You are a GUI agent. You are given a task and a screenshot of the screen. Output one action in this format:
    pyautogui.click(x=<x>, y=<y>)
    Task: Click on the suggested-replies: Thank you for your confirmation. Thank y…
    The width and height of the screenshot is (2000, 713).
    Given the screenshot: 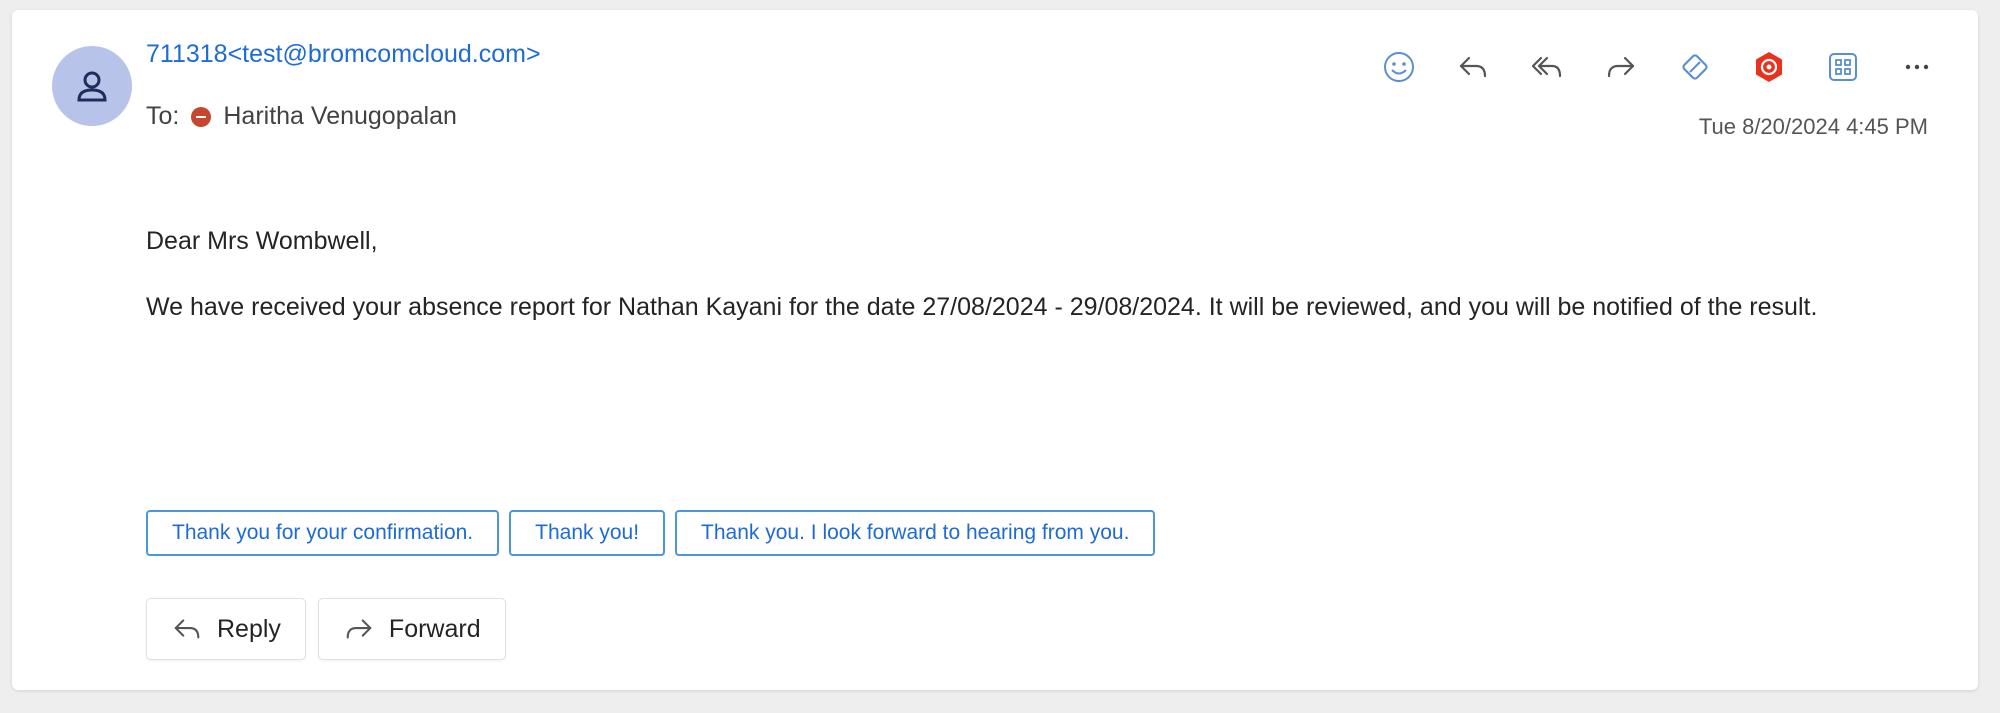 What is the action you would take?
    pyautogui.click(x=651, y=533)
    